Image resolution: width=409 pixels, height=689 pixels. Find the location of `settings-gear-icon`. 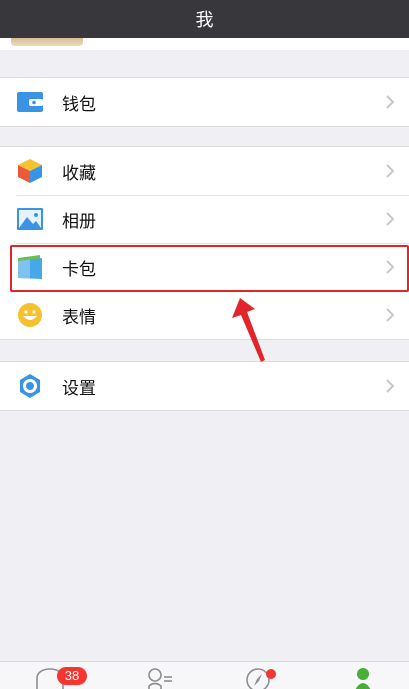

settings-gear-icon is located at coordinates (30, 386).